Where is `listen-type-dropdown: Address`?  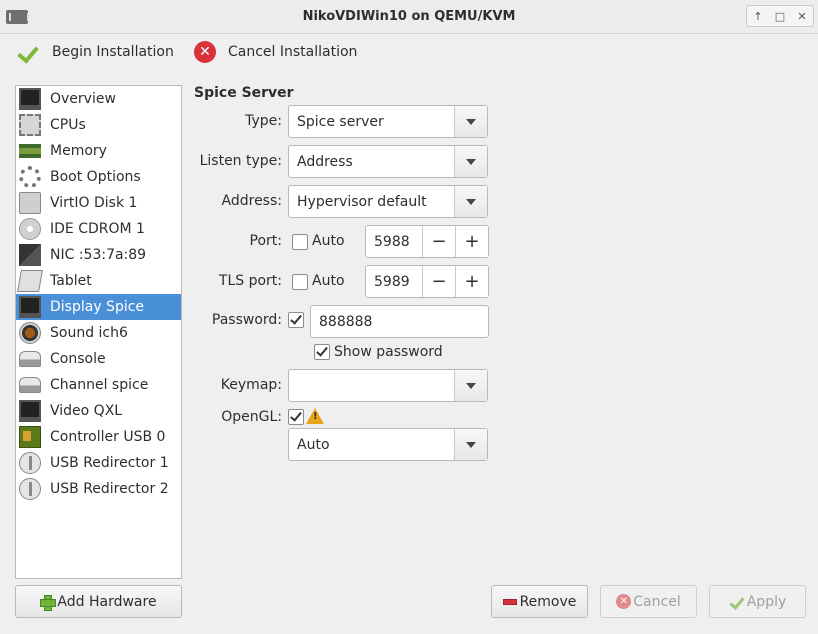
listen-type-dropdown: Address is located at coordinates (388, 161).